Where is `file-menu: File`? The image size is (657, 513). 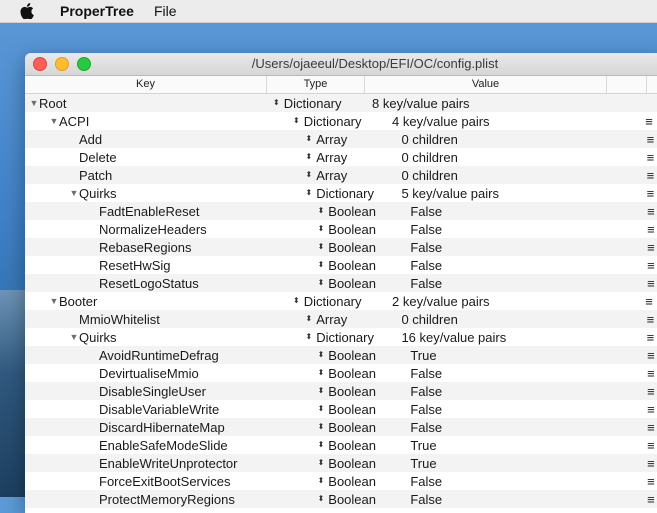
file-menu: File is located at coordinates (165, 11).